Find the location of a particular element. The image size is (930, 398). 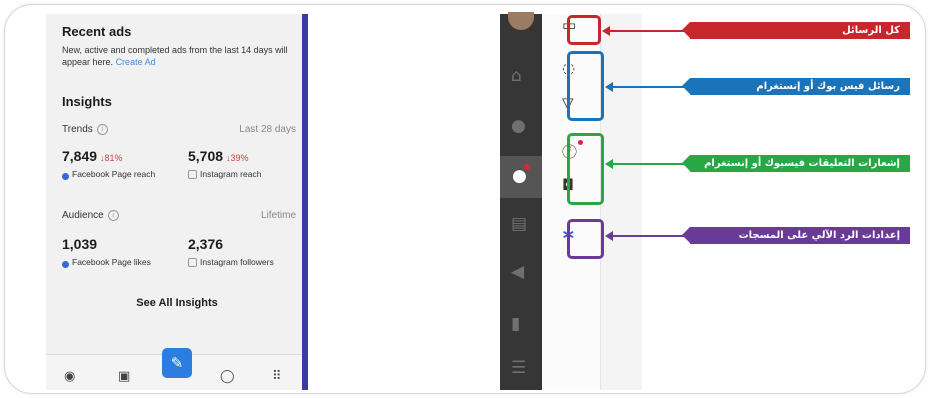

pages-icon: ▣ is located at coordinates (124, 376).